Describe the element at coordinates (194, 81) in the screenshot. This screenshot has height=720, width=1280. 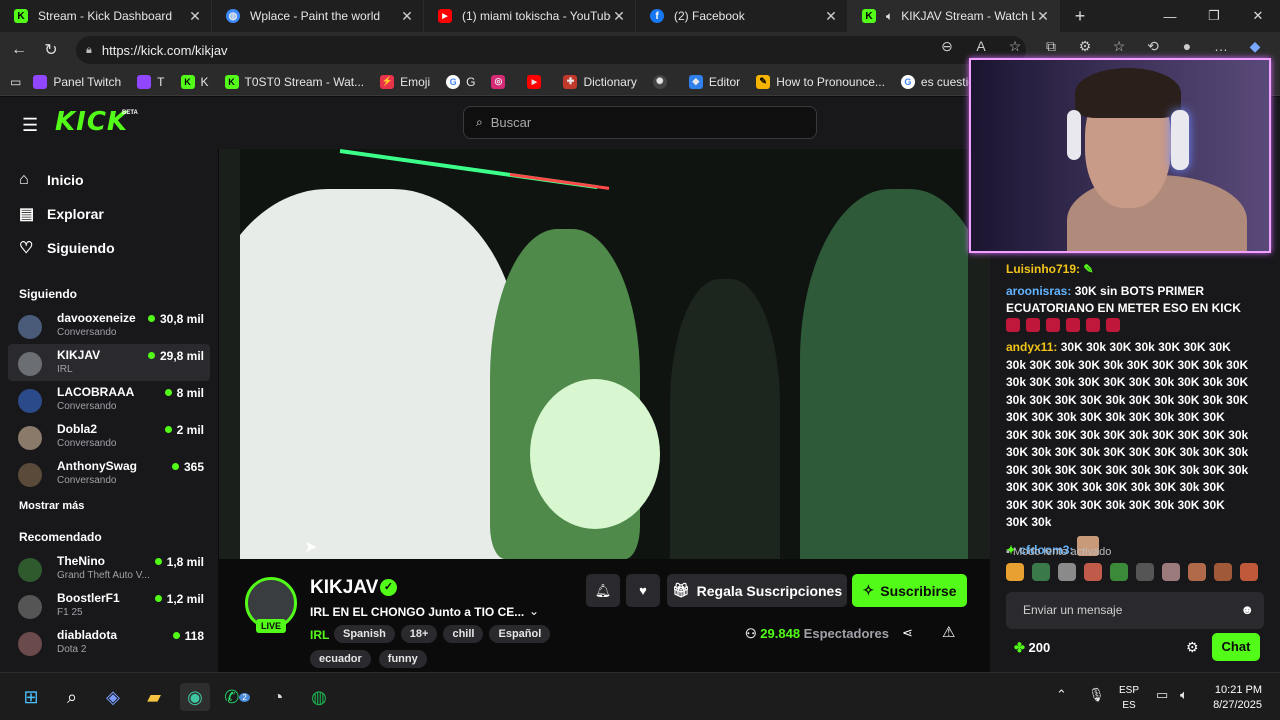
I see `bookmark-k: KK` at that location.